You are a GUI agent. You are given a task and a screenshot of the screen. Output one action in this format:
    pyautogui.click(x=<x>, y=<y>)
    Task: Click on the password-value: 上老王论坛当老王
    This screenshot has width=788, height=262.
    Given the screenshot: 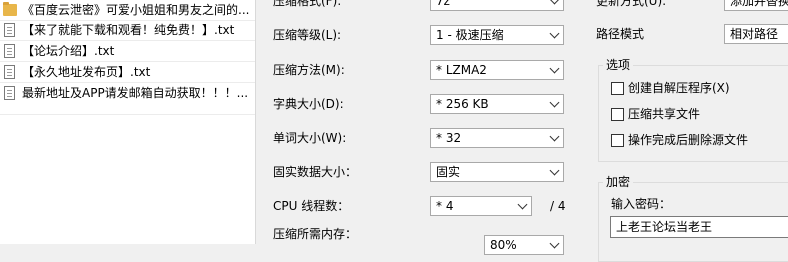 What is the action you would take?
    pyautogui.click(x=664, y=227)
    